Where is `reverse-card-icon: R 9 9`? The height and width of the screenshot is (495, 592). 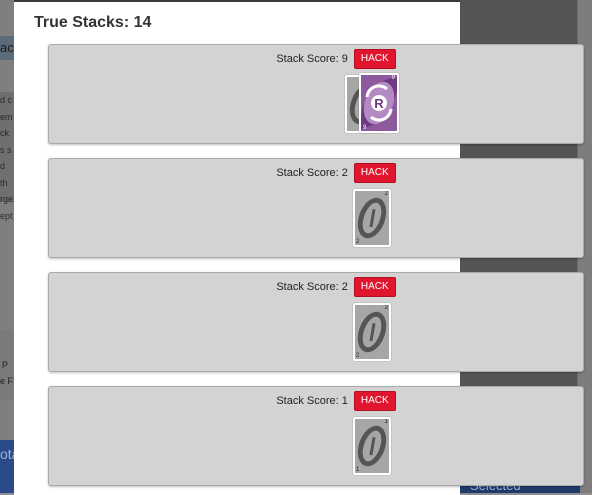
reverse-card-icon: R 9 9 is located at coordinates (379, 103).